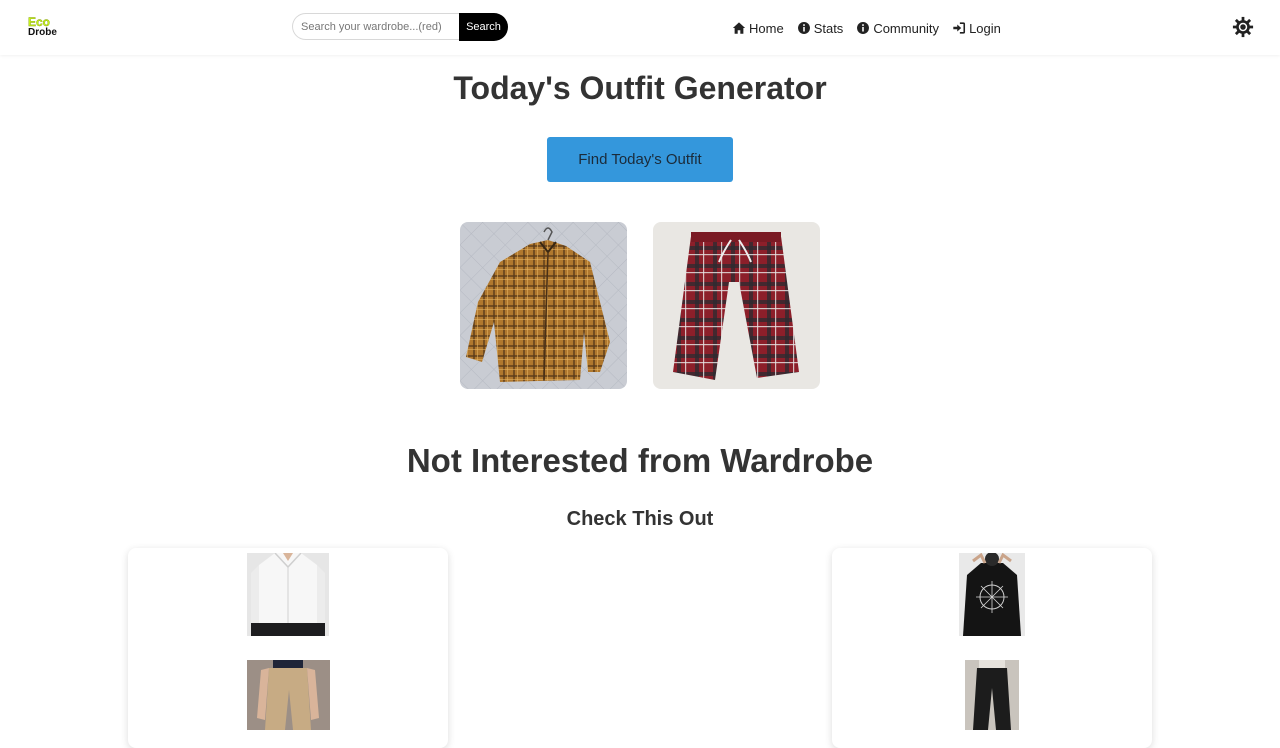  I want to click on nav-home: Home, so click(758, 28).